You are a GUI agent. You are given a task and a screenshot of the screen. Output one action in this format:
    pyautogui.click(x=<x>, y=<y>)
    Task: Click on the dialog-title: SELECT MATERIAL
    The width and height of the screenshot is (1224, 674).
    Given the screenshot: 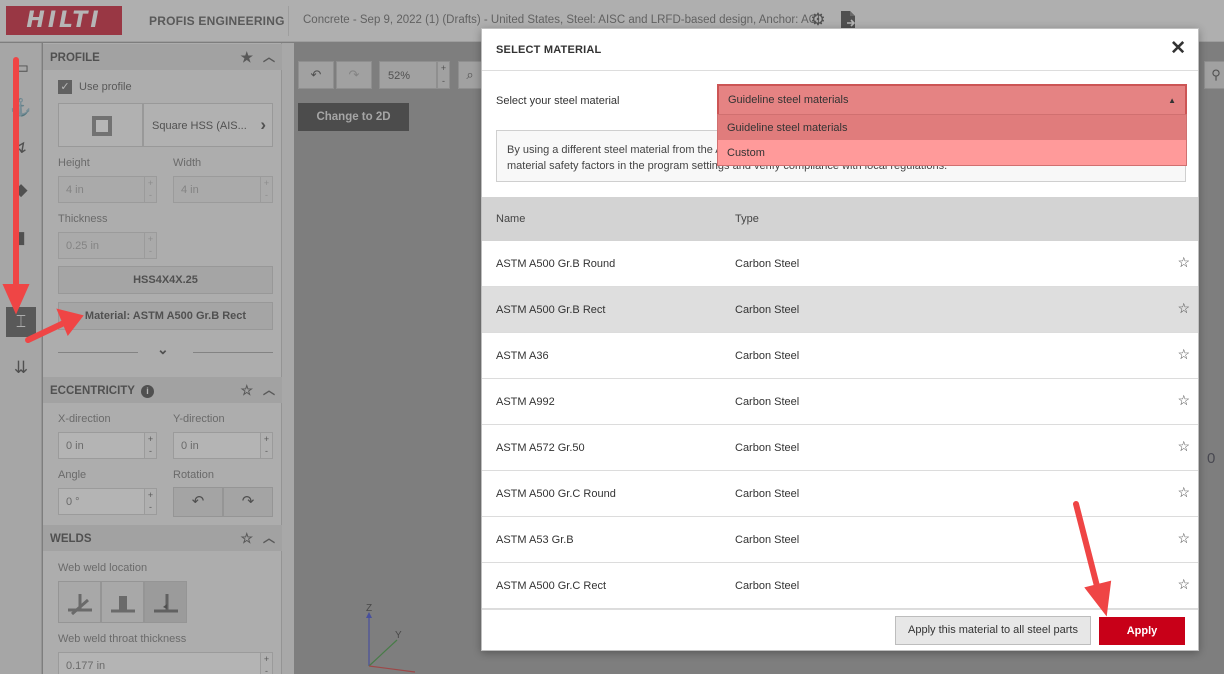 What is the action you would take?
    pyautogui.click(x=549, y=50)
    